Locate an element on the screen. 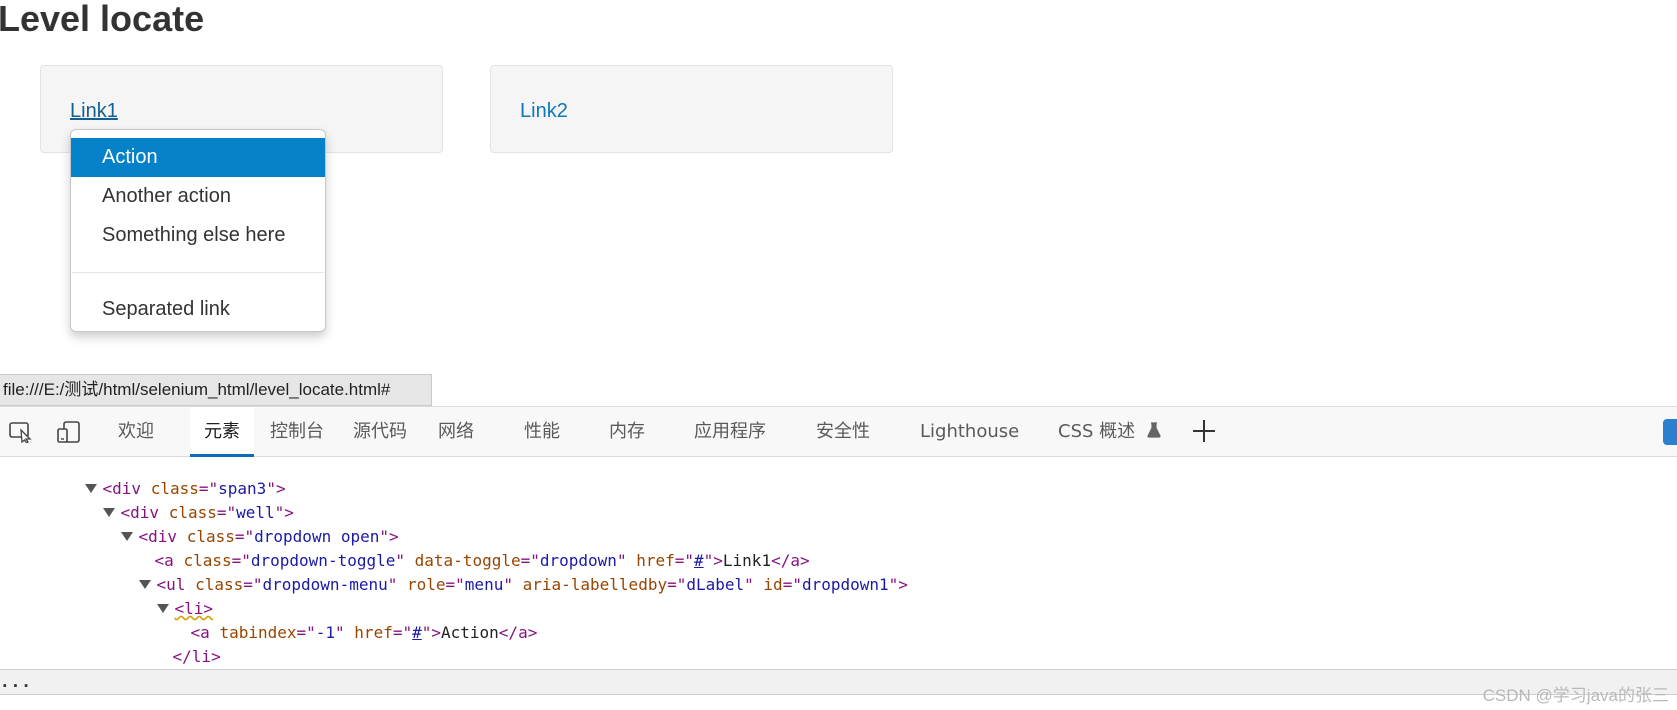 The height and width of the screenshot is (710, 1677). watermark: CSDN @学习java的张三 is located at coordinates (1575, 695).